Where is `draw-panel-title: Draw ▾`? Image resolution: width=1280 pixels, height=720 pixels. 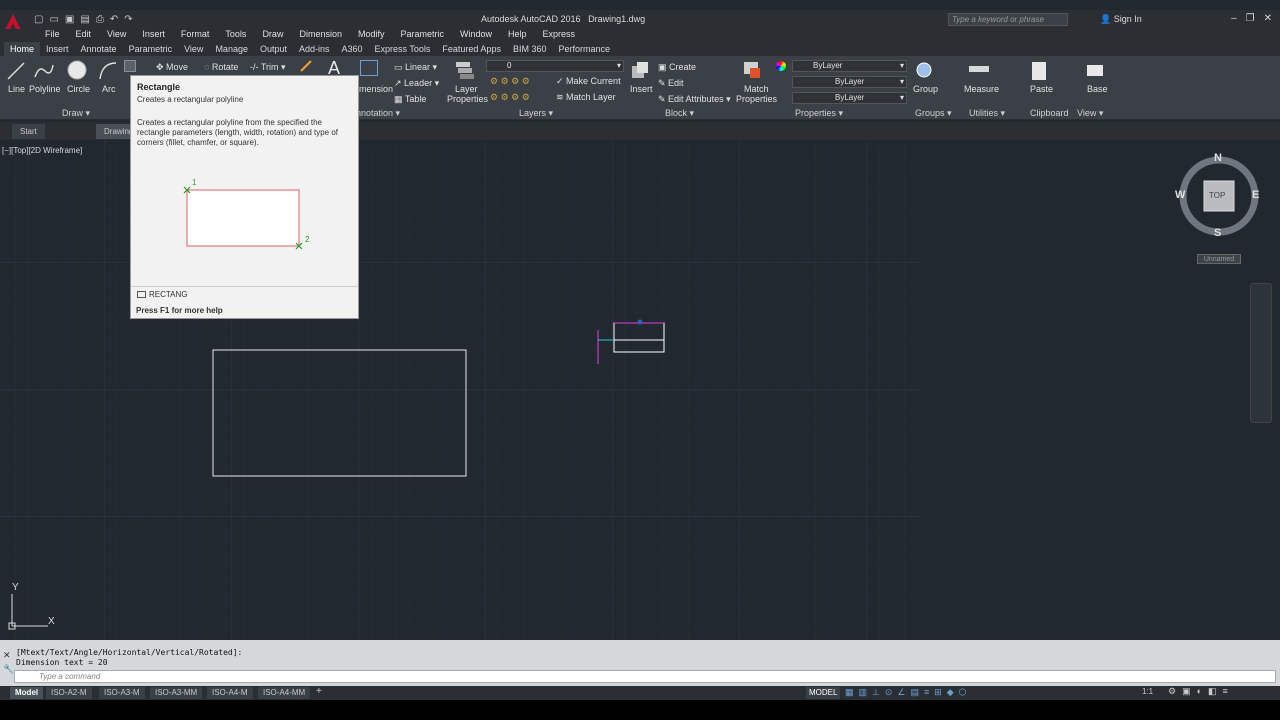 draw-panel-title: Draw ▾ is located at coordinates (76, 113).